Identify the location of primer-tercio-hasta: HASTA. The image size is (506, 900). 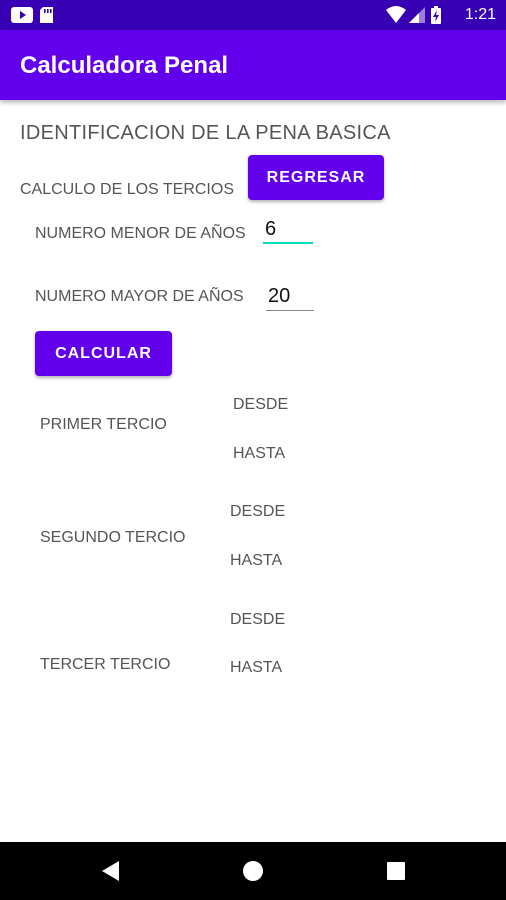
(259, 453).